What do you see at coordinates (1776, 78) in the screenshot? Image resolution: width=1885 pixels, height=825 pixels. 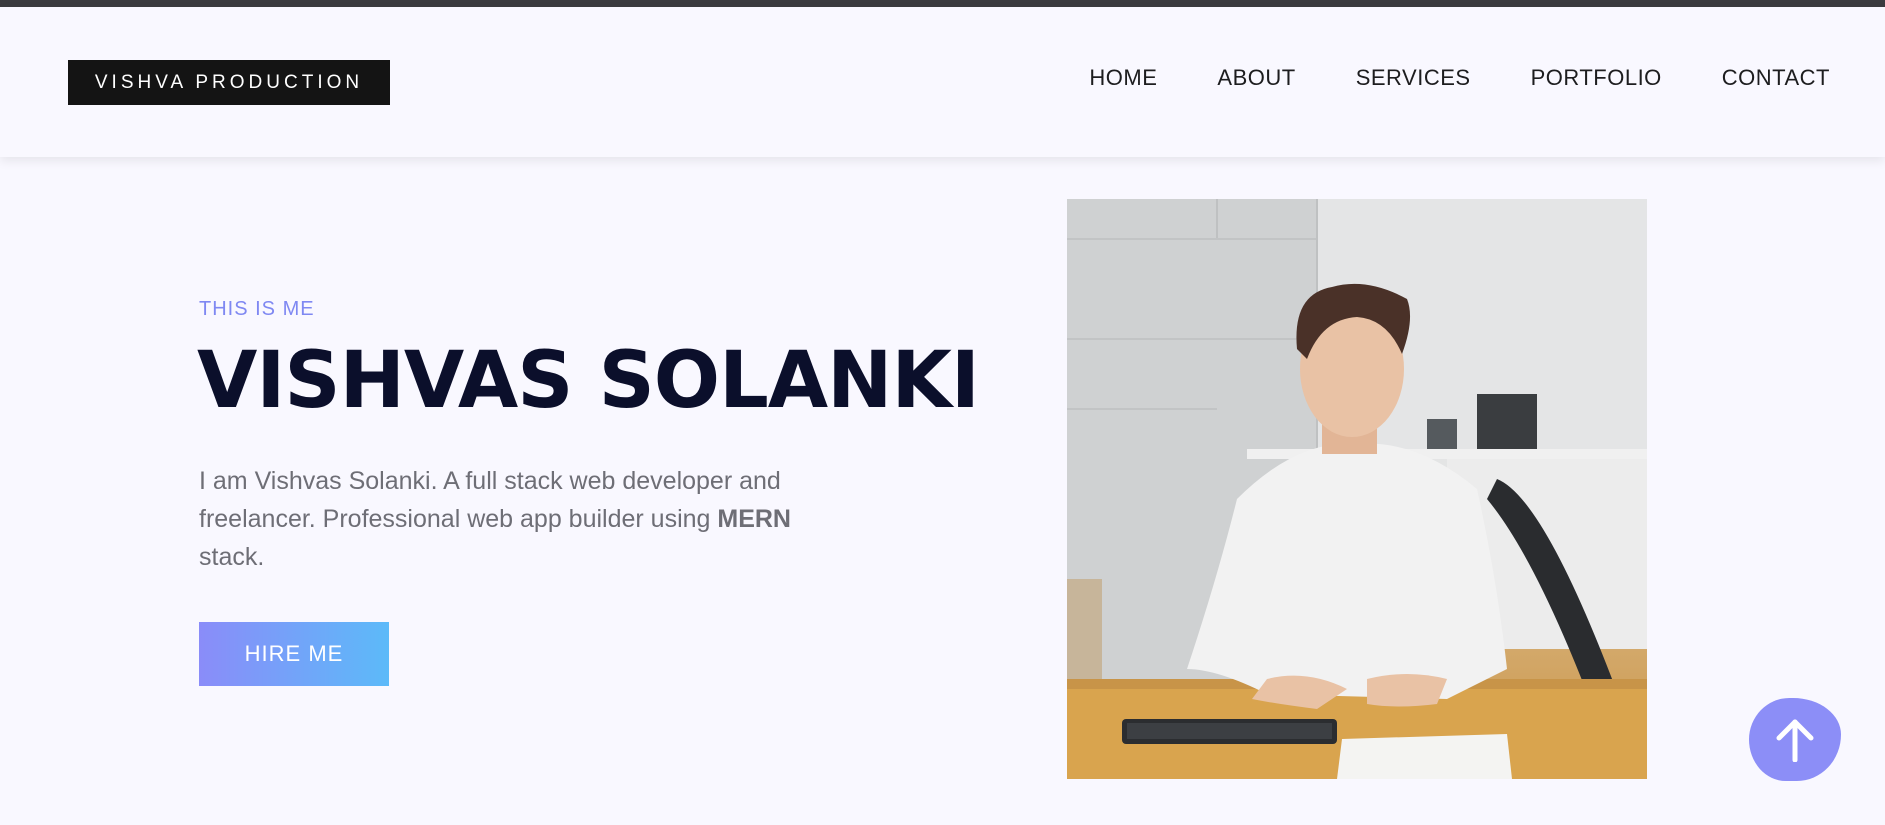 I see `nav-contact: CONTACT` at bounding box center [1776, 78].